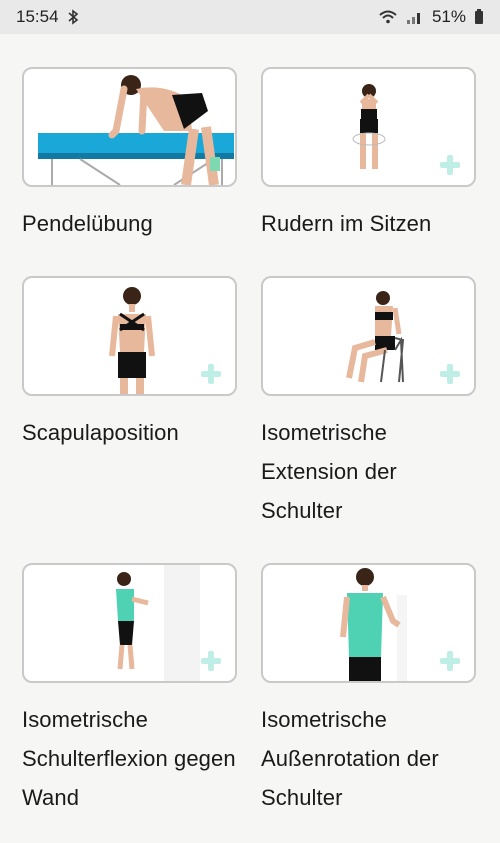  I want to click on exercise-title: Pendelübung, so click(87, 223).